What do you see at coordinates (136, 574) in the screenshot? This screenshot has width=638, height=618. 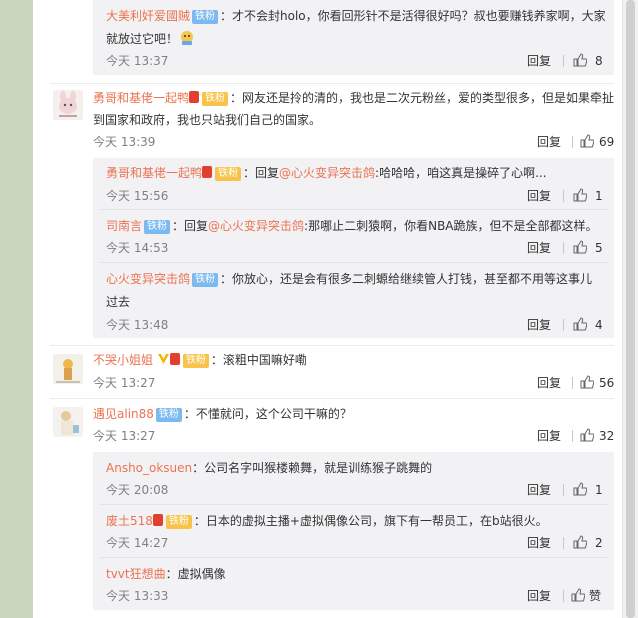 I see `username-link: tvvt狂想曲` at bounding box center [136, 574].